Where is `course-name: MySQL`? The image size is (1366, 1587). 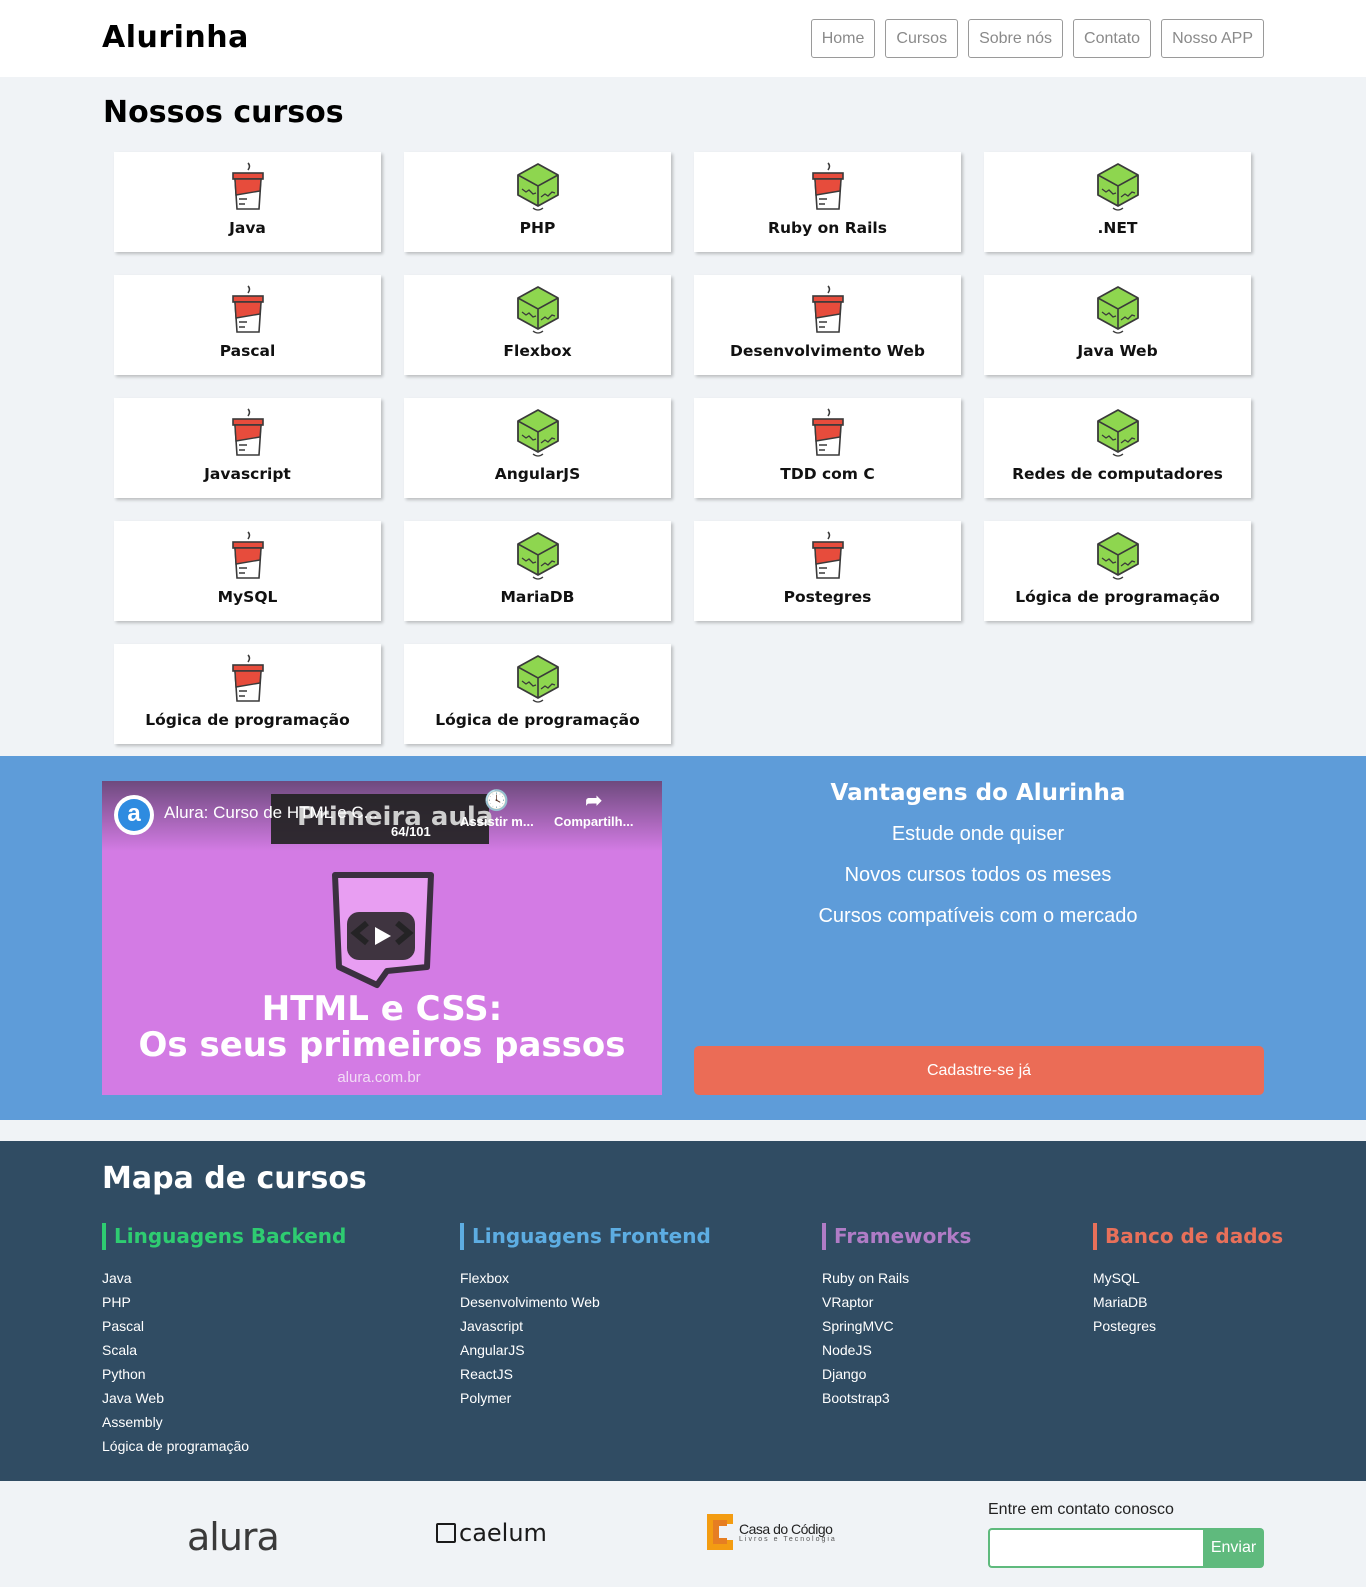 course-name: MySQL is located at coordinates (247, 597).